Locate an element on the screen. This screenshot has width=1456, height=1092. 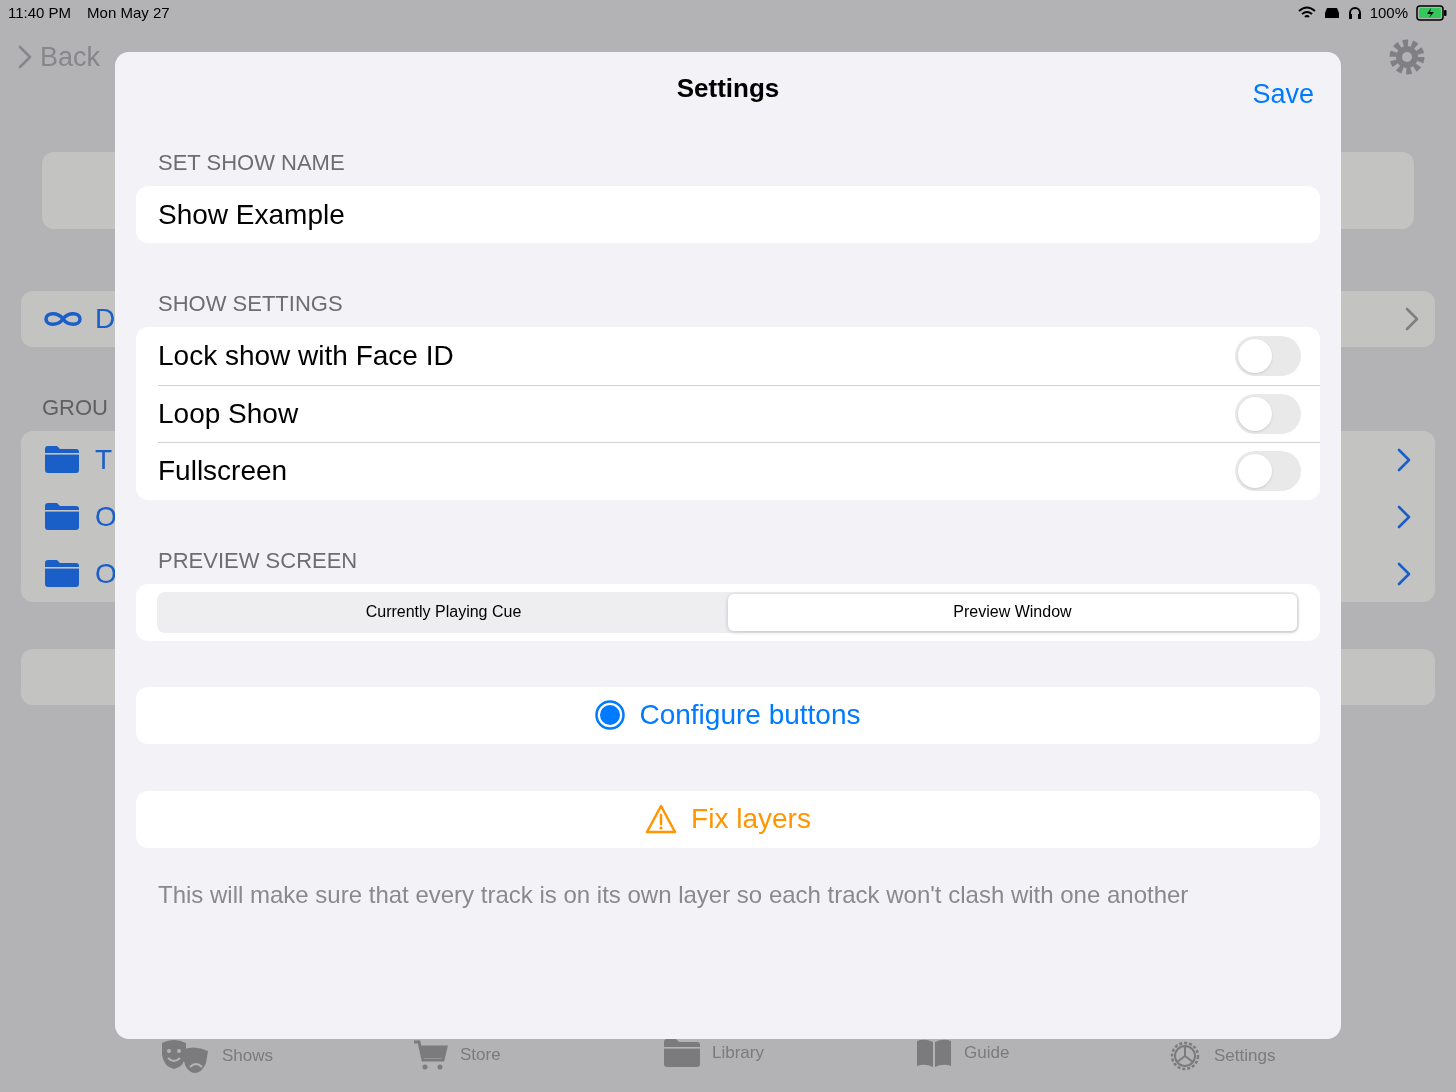
section-header: GROU is located at coordinates (75, 408).